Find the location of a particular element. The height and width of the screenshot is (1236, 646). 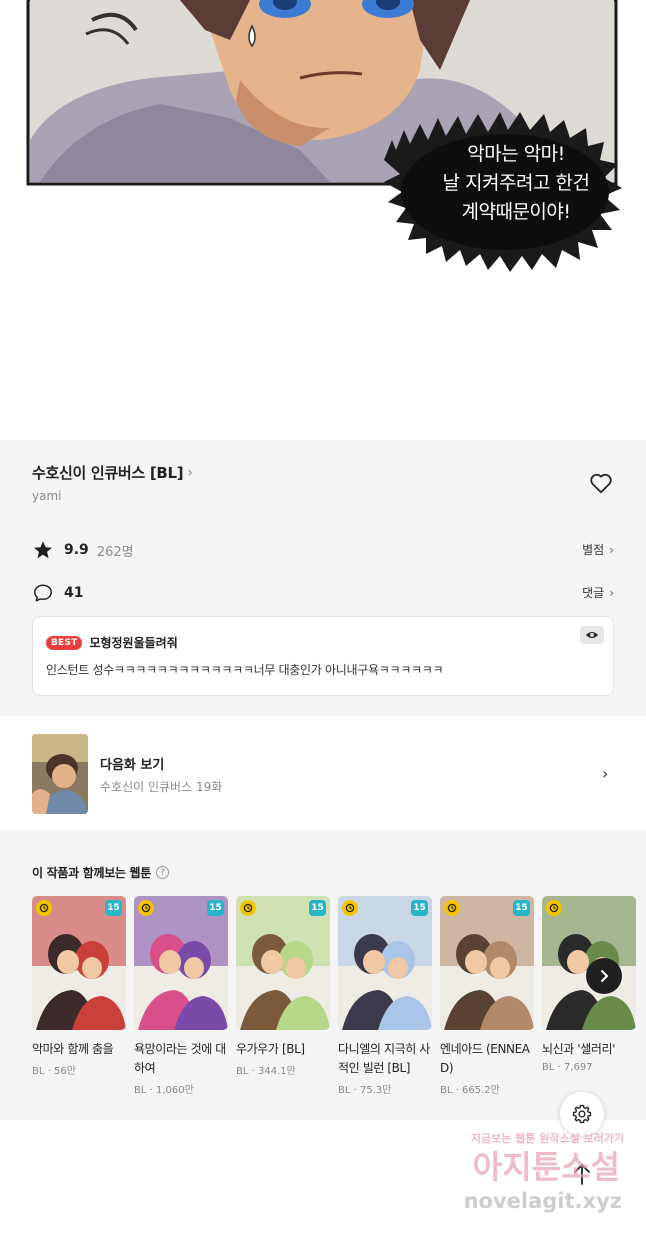

rec-meta: BL · 75.3만 is located at coordinates (365, 1090).